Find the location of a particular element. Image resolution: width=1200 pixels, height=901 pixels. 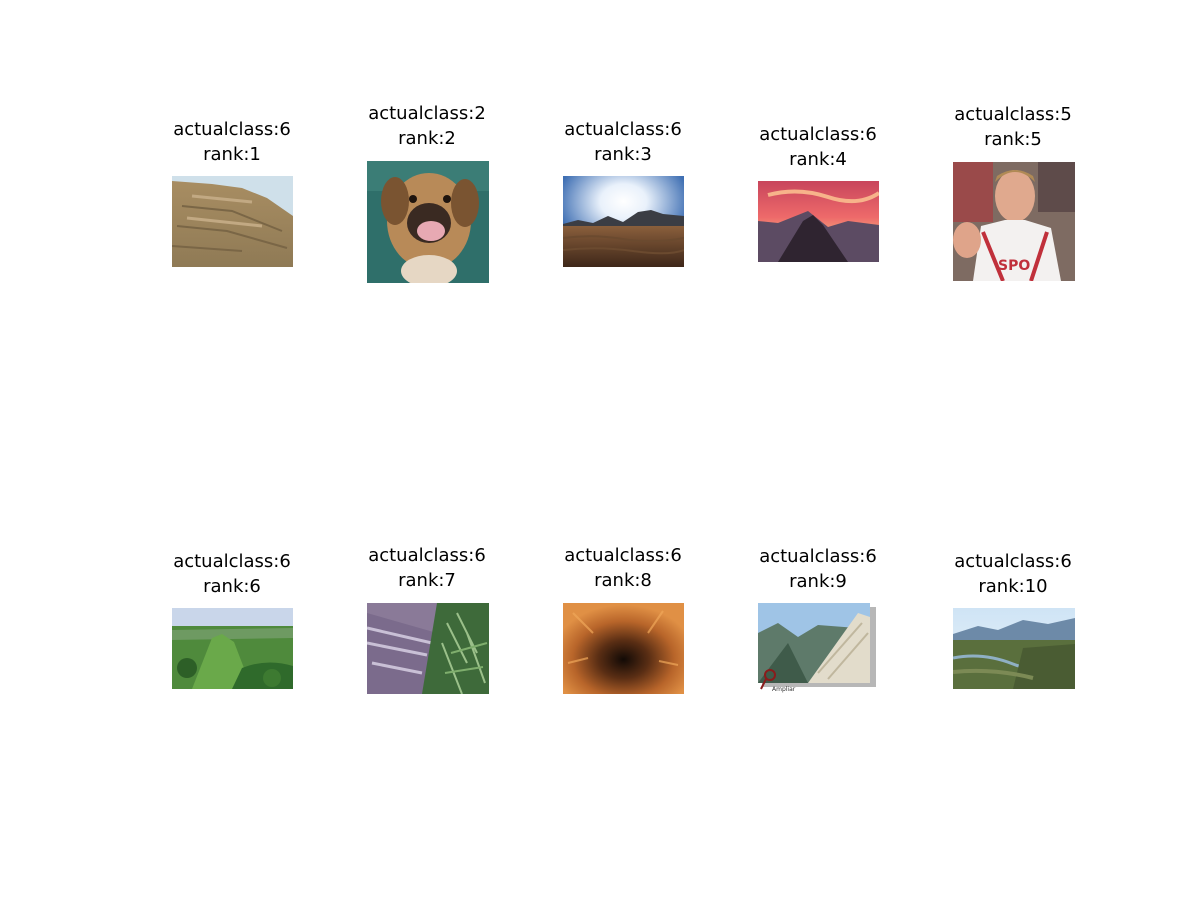

rank-label: rank:10 is located at coordinates (1013, 586).